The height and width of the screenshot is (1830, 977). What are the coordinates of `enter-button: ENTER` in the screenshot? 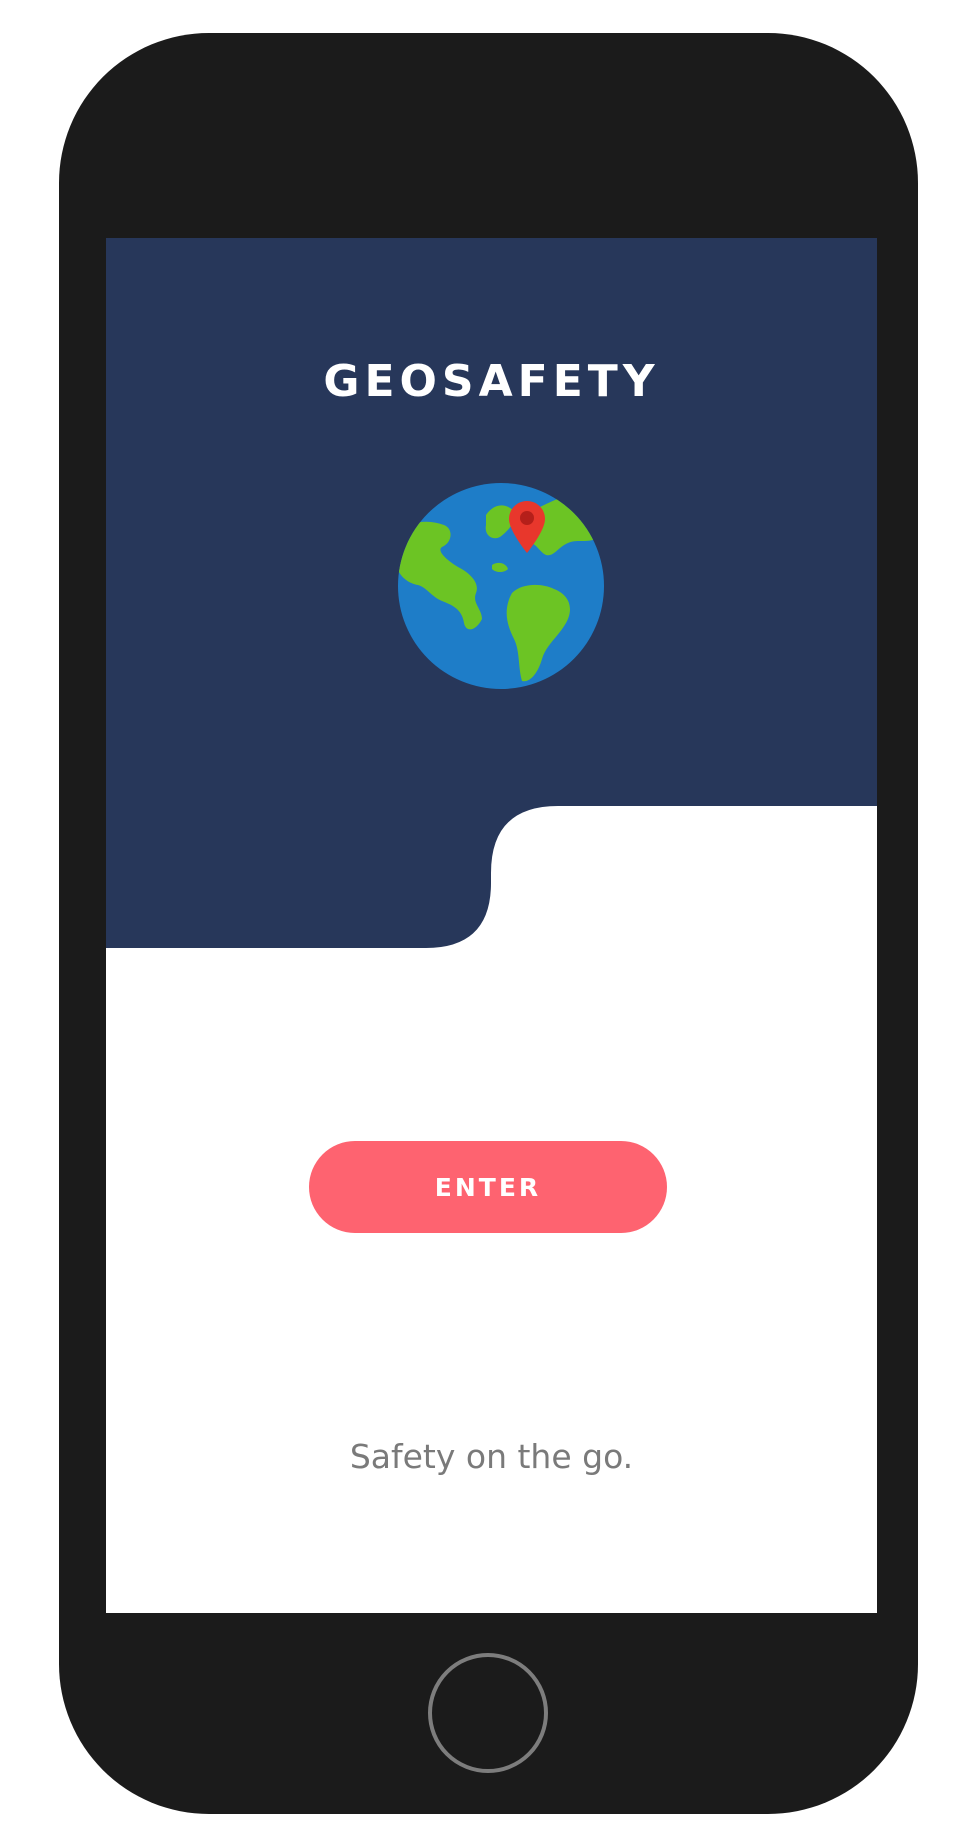 It's located at (488, 1187).